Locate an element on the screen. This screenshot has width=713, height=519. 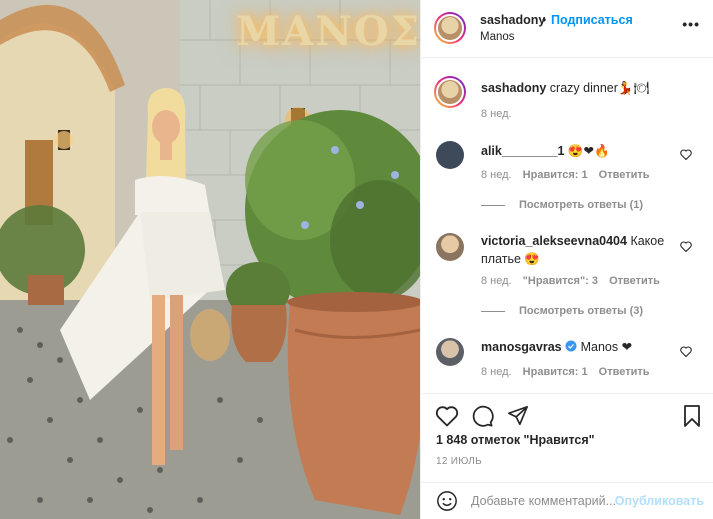
caption-time: 8 нед. is located at coordinates (496, 114).